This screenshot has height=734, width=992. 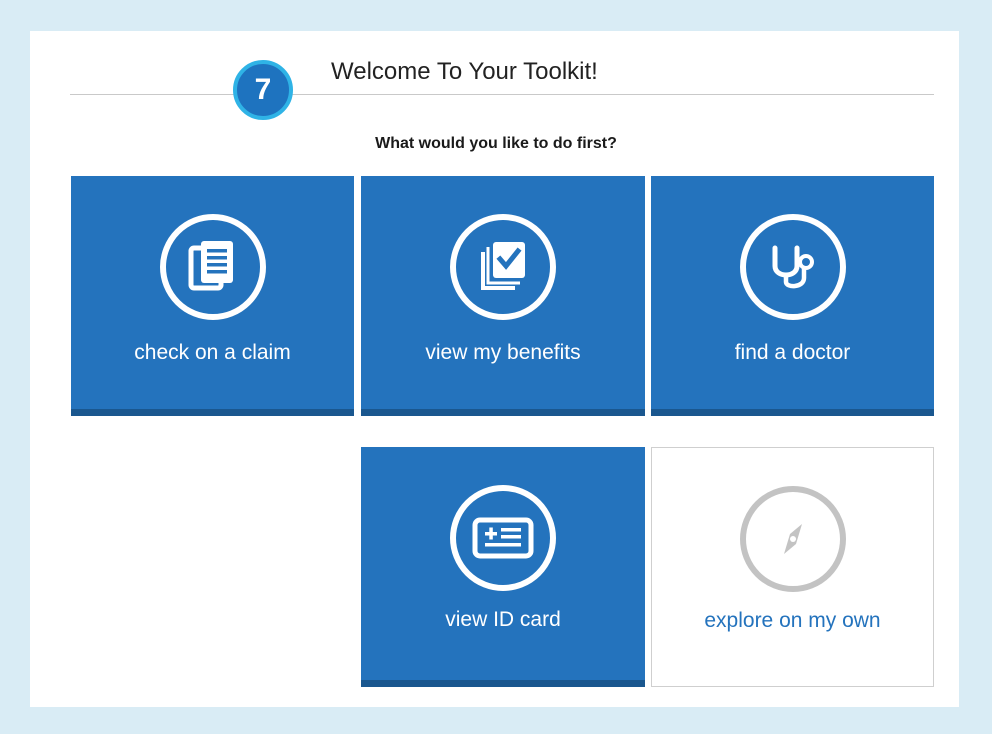 What do you see at coordinates (503, 352) in the screenshot?
I see `view-benefits-label: view my benefits` at bounding box center [503, 352].